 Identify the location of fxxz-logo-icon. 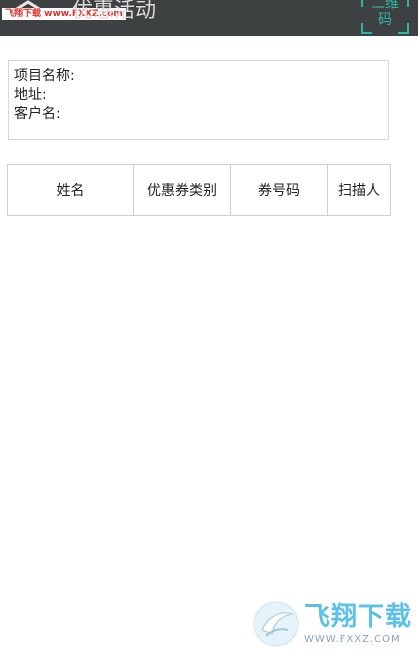
(276, 624).